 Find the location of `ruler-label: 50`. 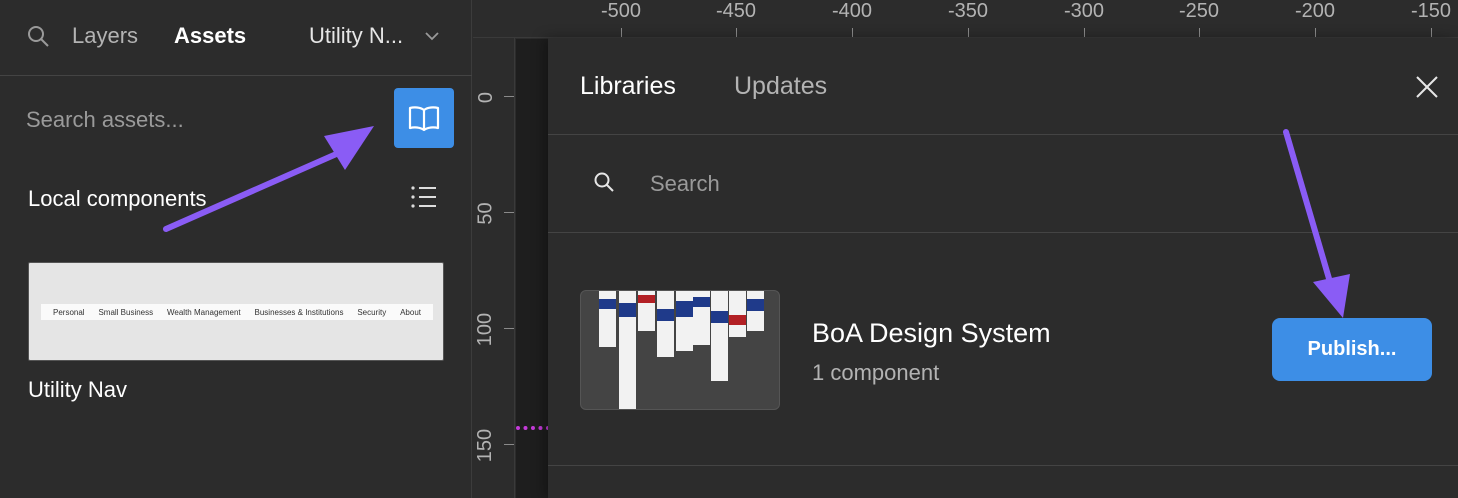

ruler-label: 50 is located at coordinates (485, 213).